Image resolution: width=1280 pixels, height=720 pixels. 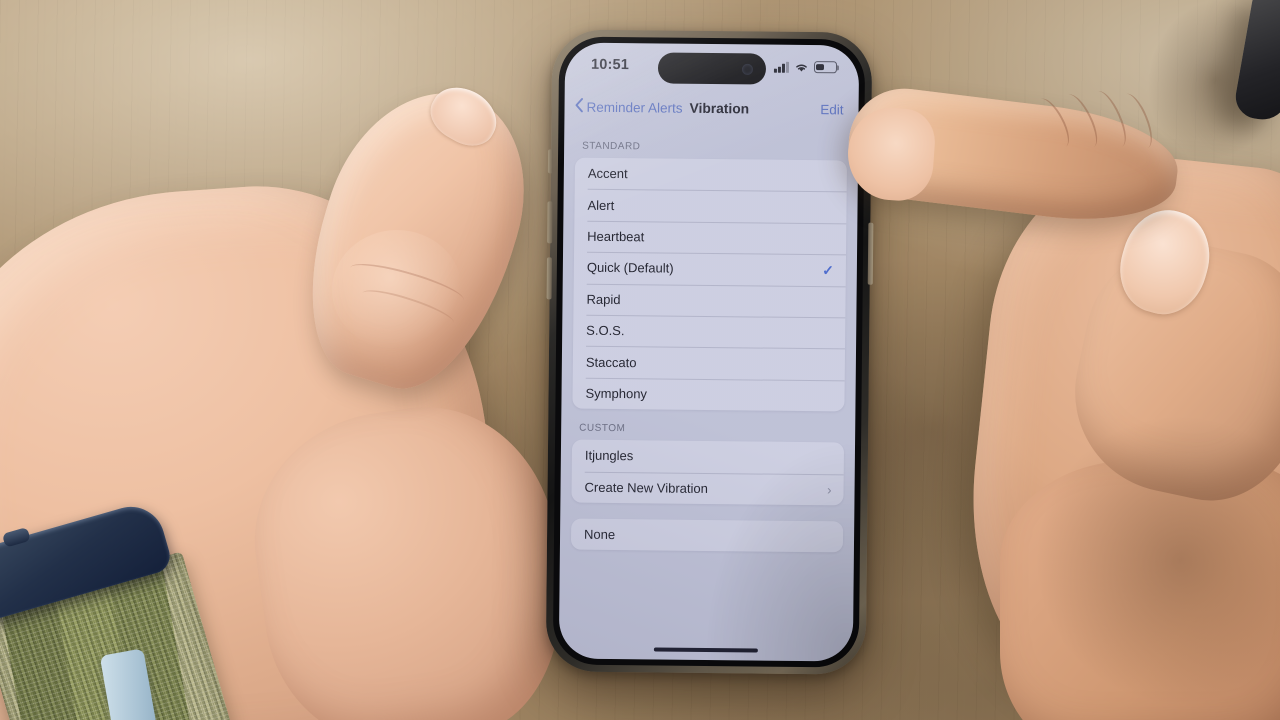 I want to click on list-item-label: Accent, so click(x=607, y=173).